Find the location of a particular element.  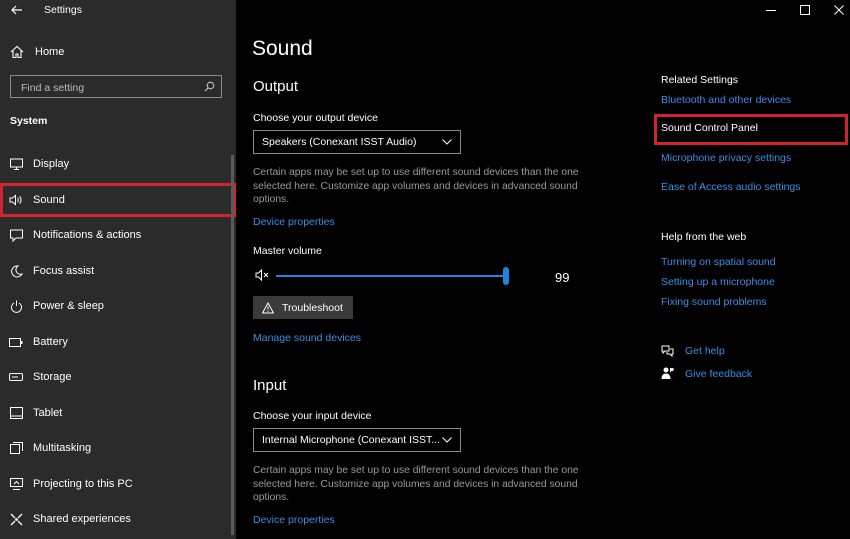

sidebar-item-sound: Sound is located at coordinates (118, 200).